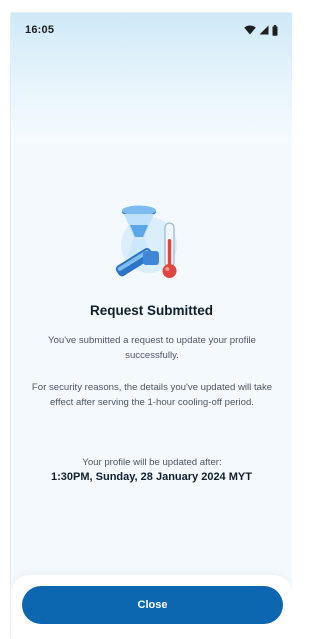  I want to click on hourglass-thermometer-icon, so click(152, 244).